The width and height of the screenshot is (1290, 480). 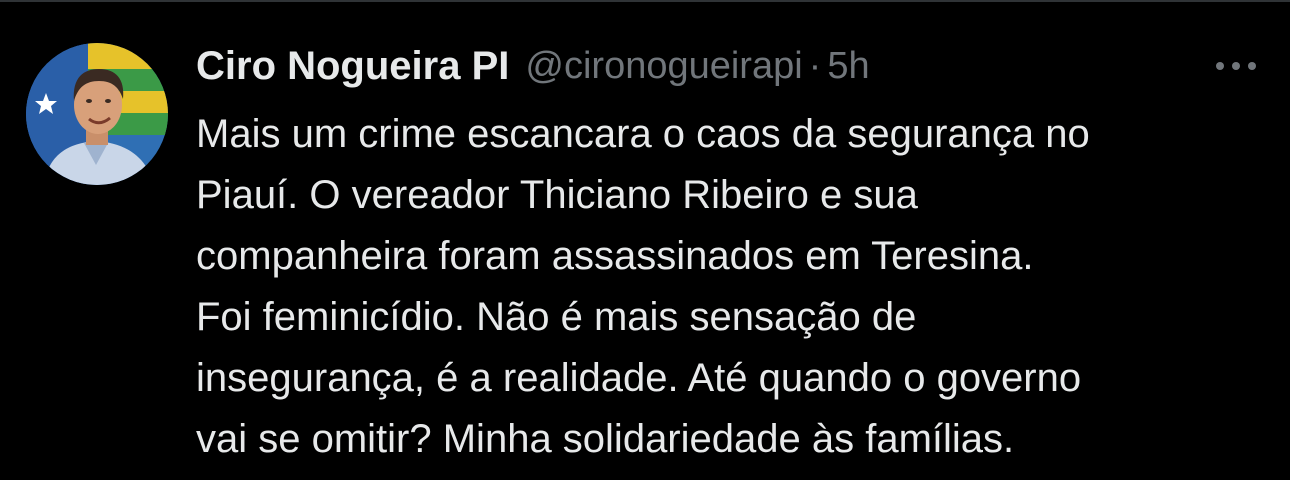 I want to click on tweet-text-line: Piauí. O vereador Thiciano Ribeiro e sua, so click(x=557, y=195).